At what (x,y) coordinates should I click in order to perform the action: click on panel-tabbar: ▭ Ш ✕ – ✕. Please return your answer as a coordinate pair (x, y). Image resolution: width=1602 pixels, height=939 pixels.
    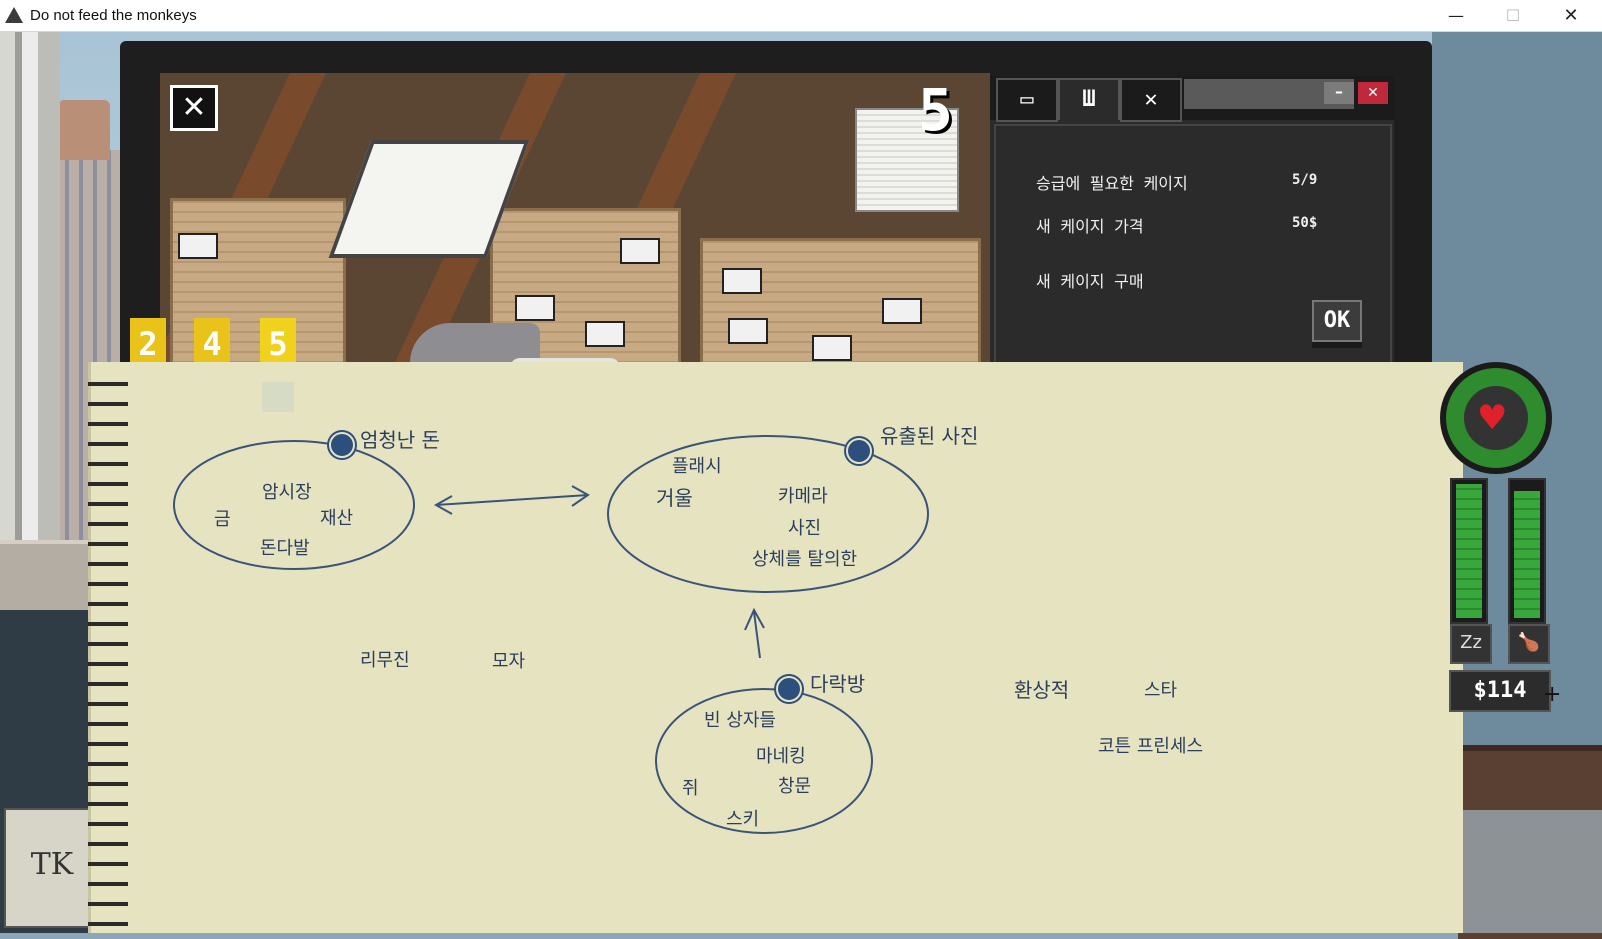
    Looking at the image, I should click on (1192, 99).